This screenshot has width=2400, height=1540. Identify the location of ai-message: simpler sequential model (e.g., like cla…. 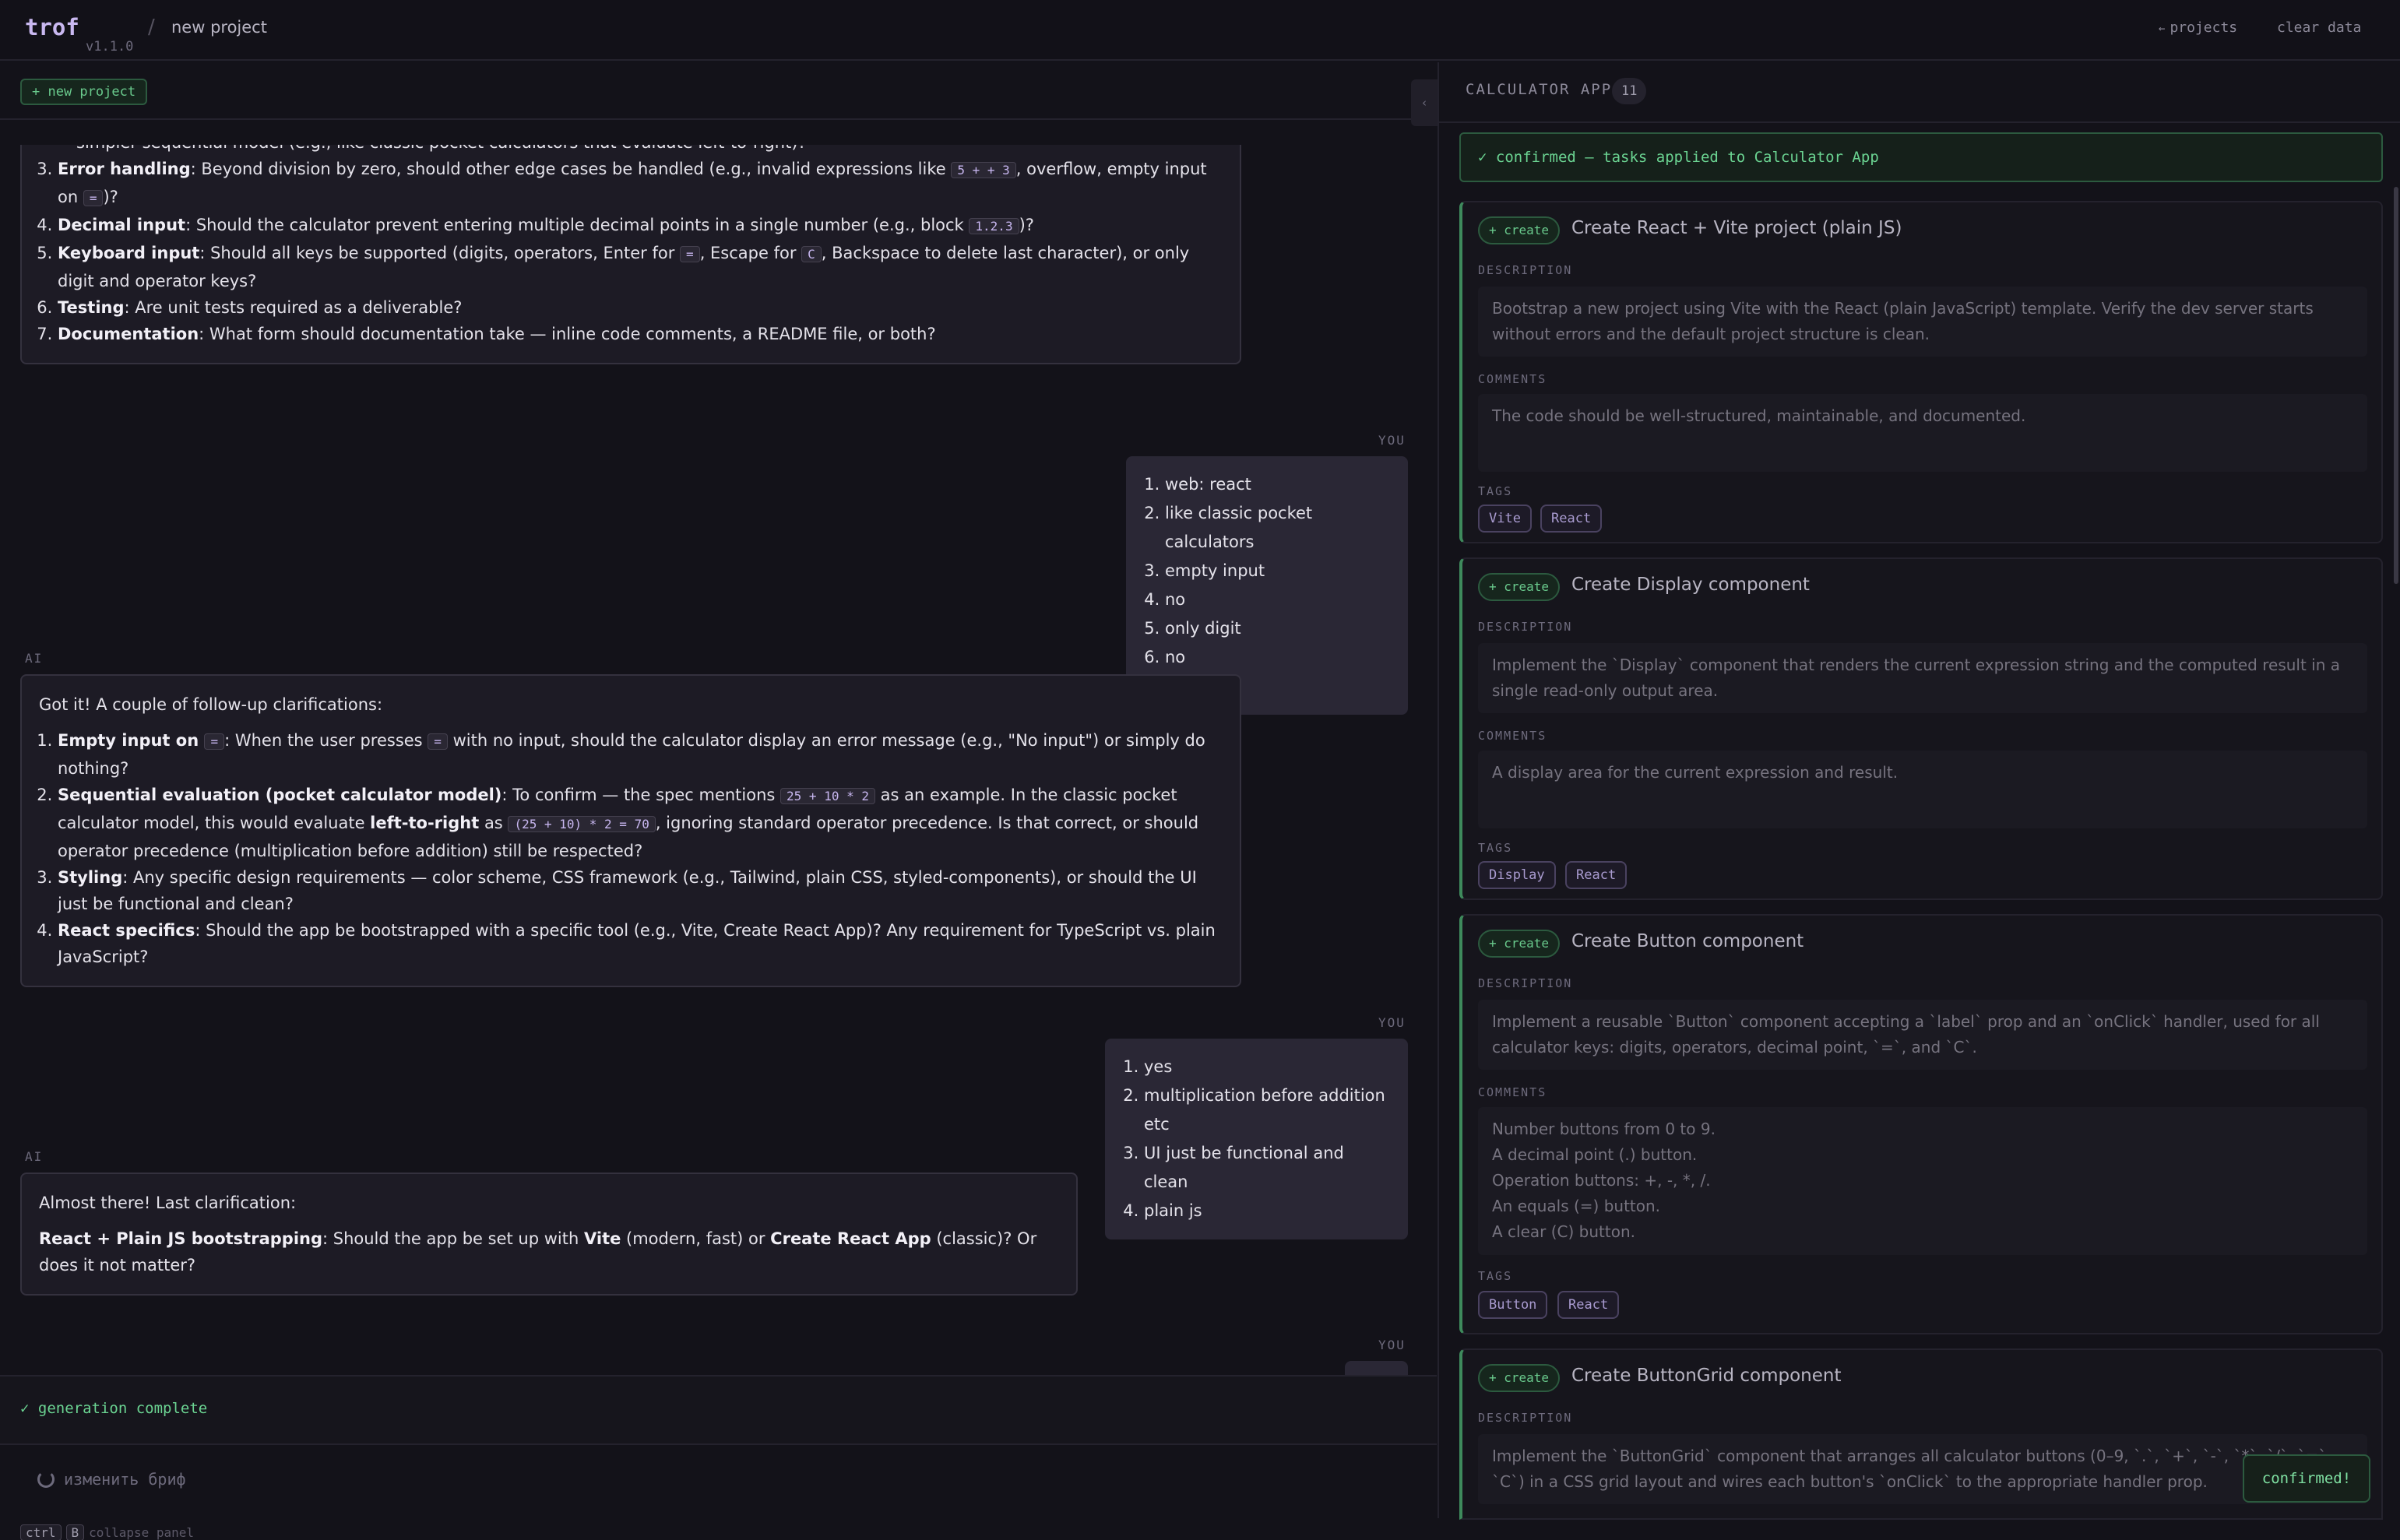
(630, 254).